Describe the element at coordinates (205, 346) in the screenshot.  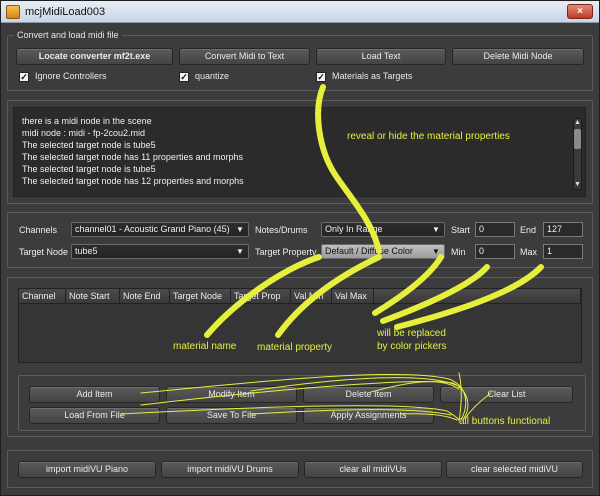
I see `annotation-material-name: material name` at that location.